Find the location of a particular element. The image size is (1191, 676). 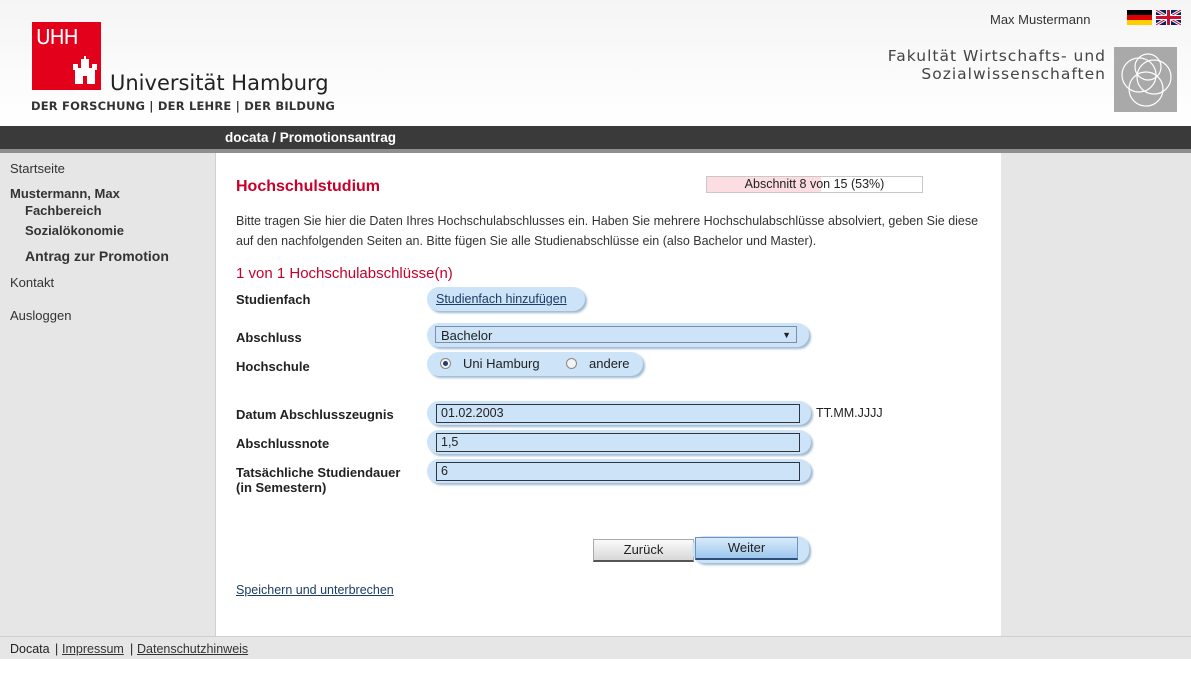

uk-flag-graphic is located at coordinates (1168, 17).